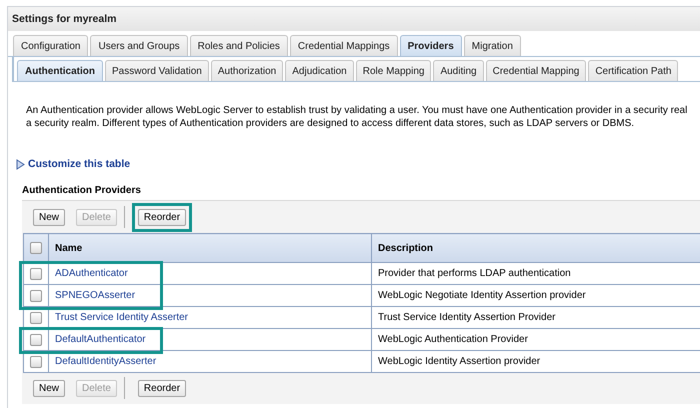 This screenshot has width=700, height=408. What do you see at coordinates (239, 45) in the screenshot?
I see `tab: Roles and Policies` at bounding box center [239, 45].